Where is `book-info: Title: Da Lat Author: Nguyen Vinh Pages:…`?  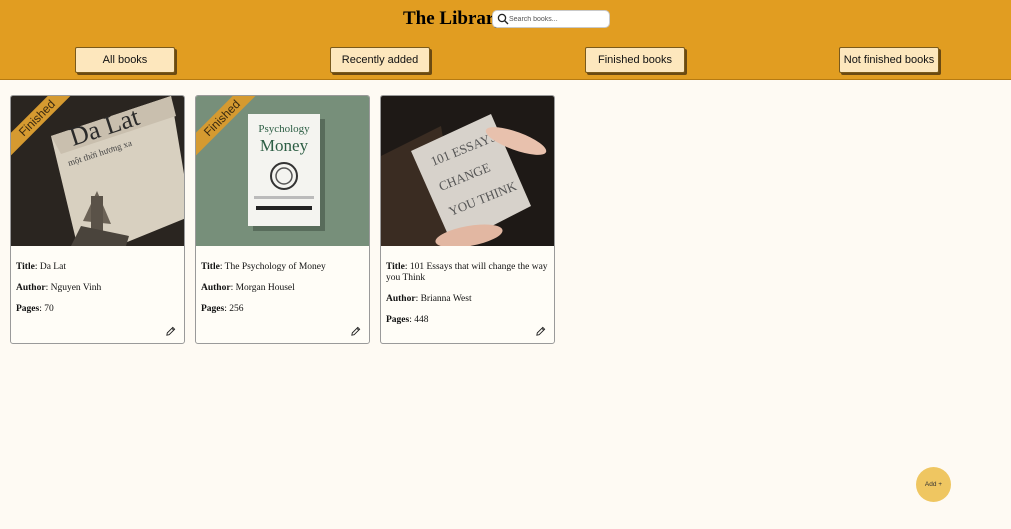
book-info: Title: Da Lat Author: Nguyen Vinh Pages:… is located at coordinates (59, 288).